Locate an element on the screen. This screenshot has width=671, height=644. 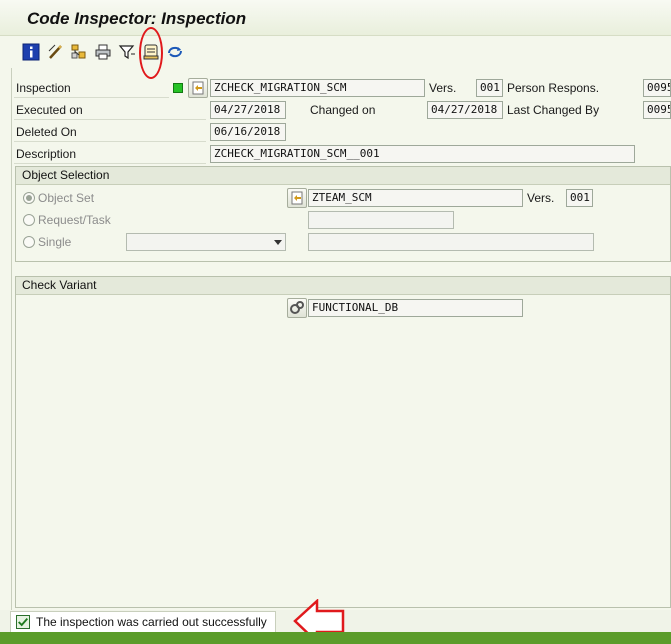
edit-icon is located at coordinates (56, 52).